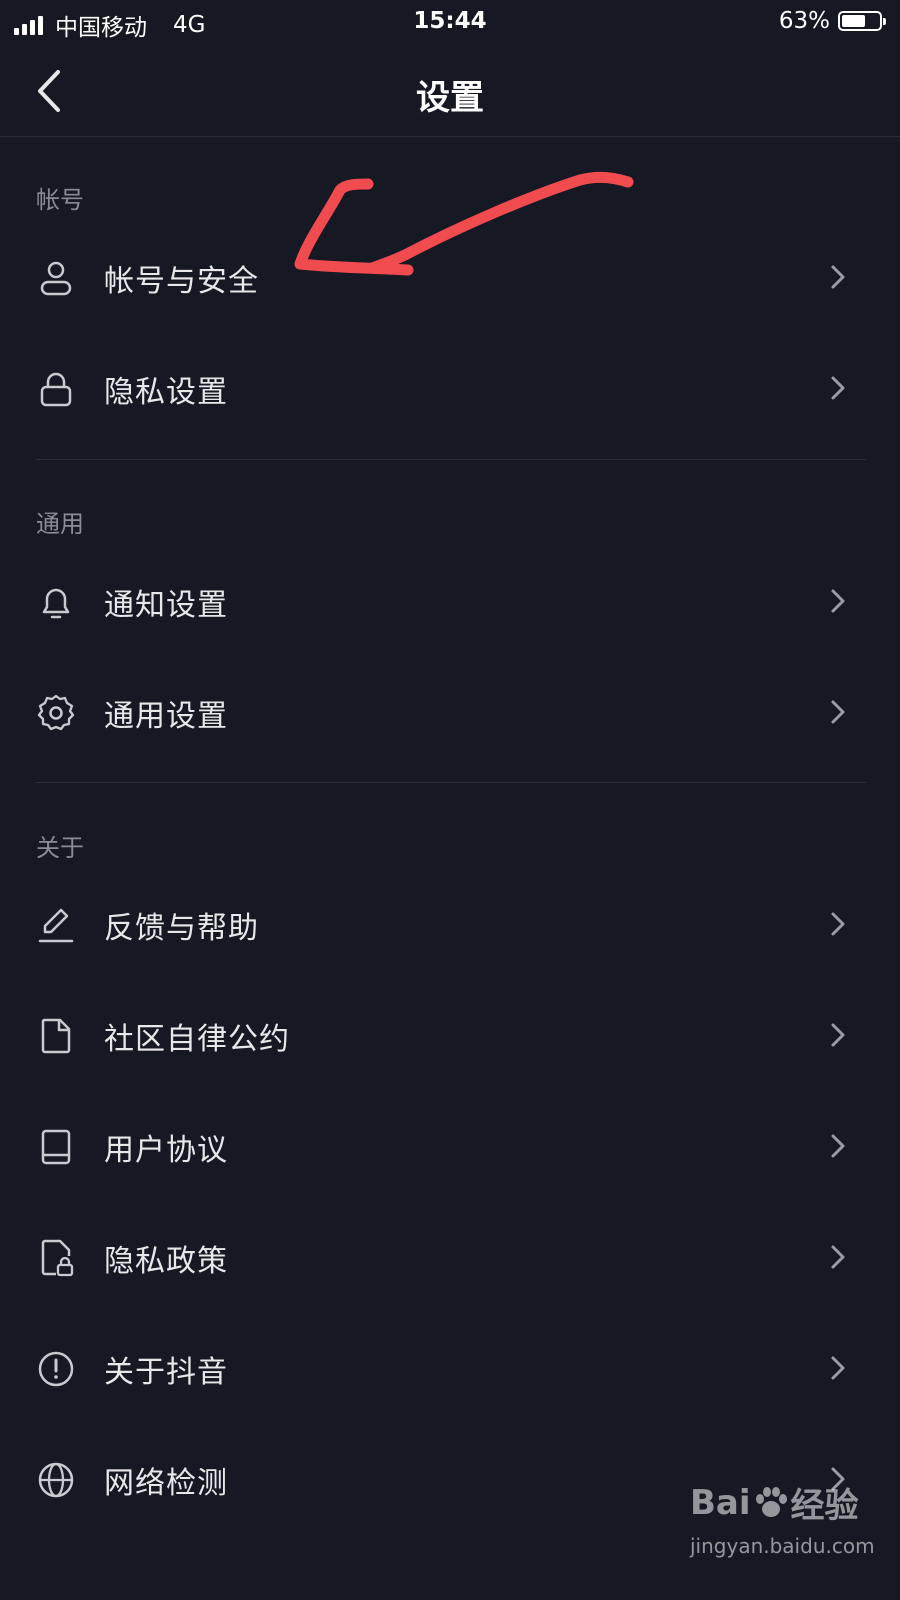 The height and width of the screenshot is (1600, 900). Describe the element at coordinates (56, 1369) in the screenshot. I see `info-circle-icon` at that location.